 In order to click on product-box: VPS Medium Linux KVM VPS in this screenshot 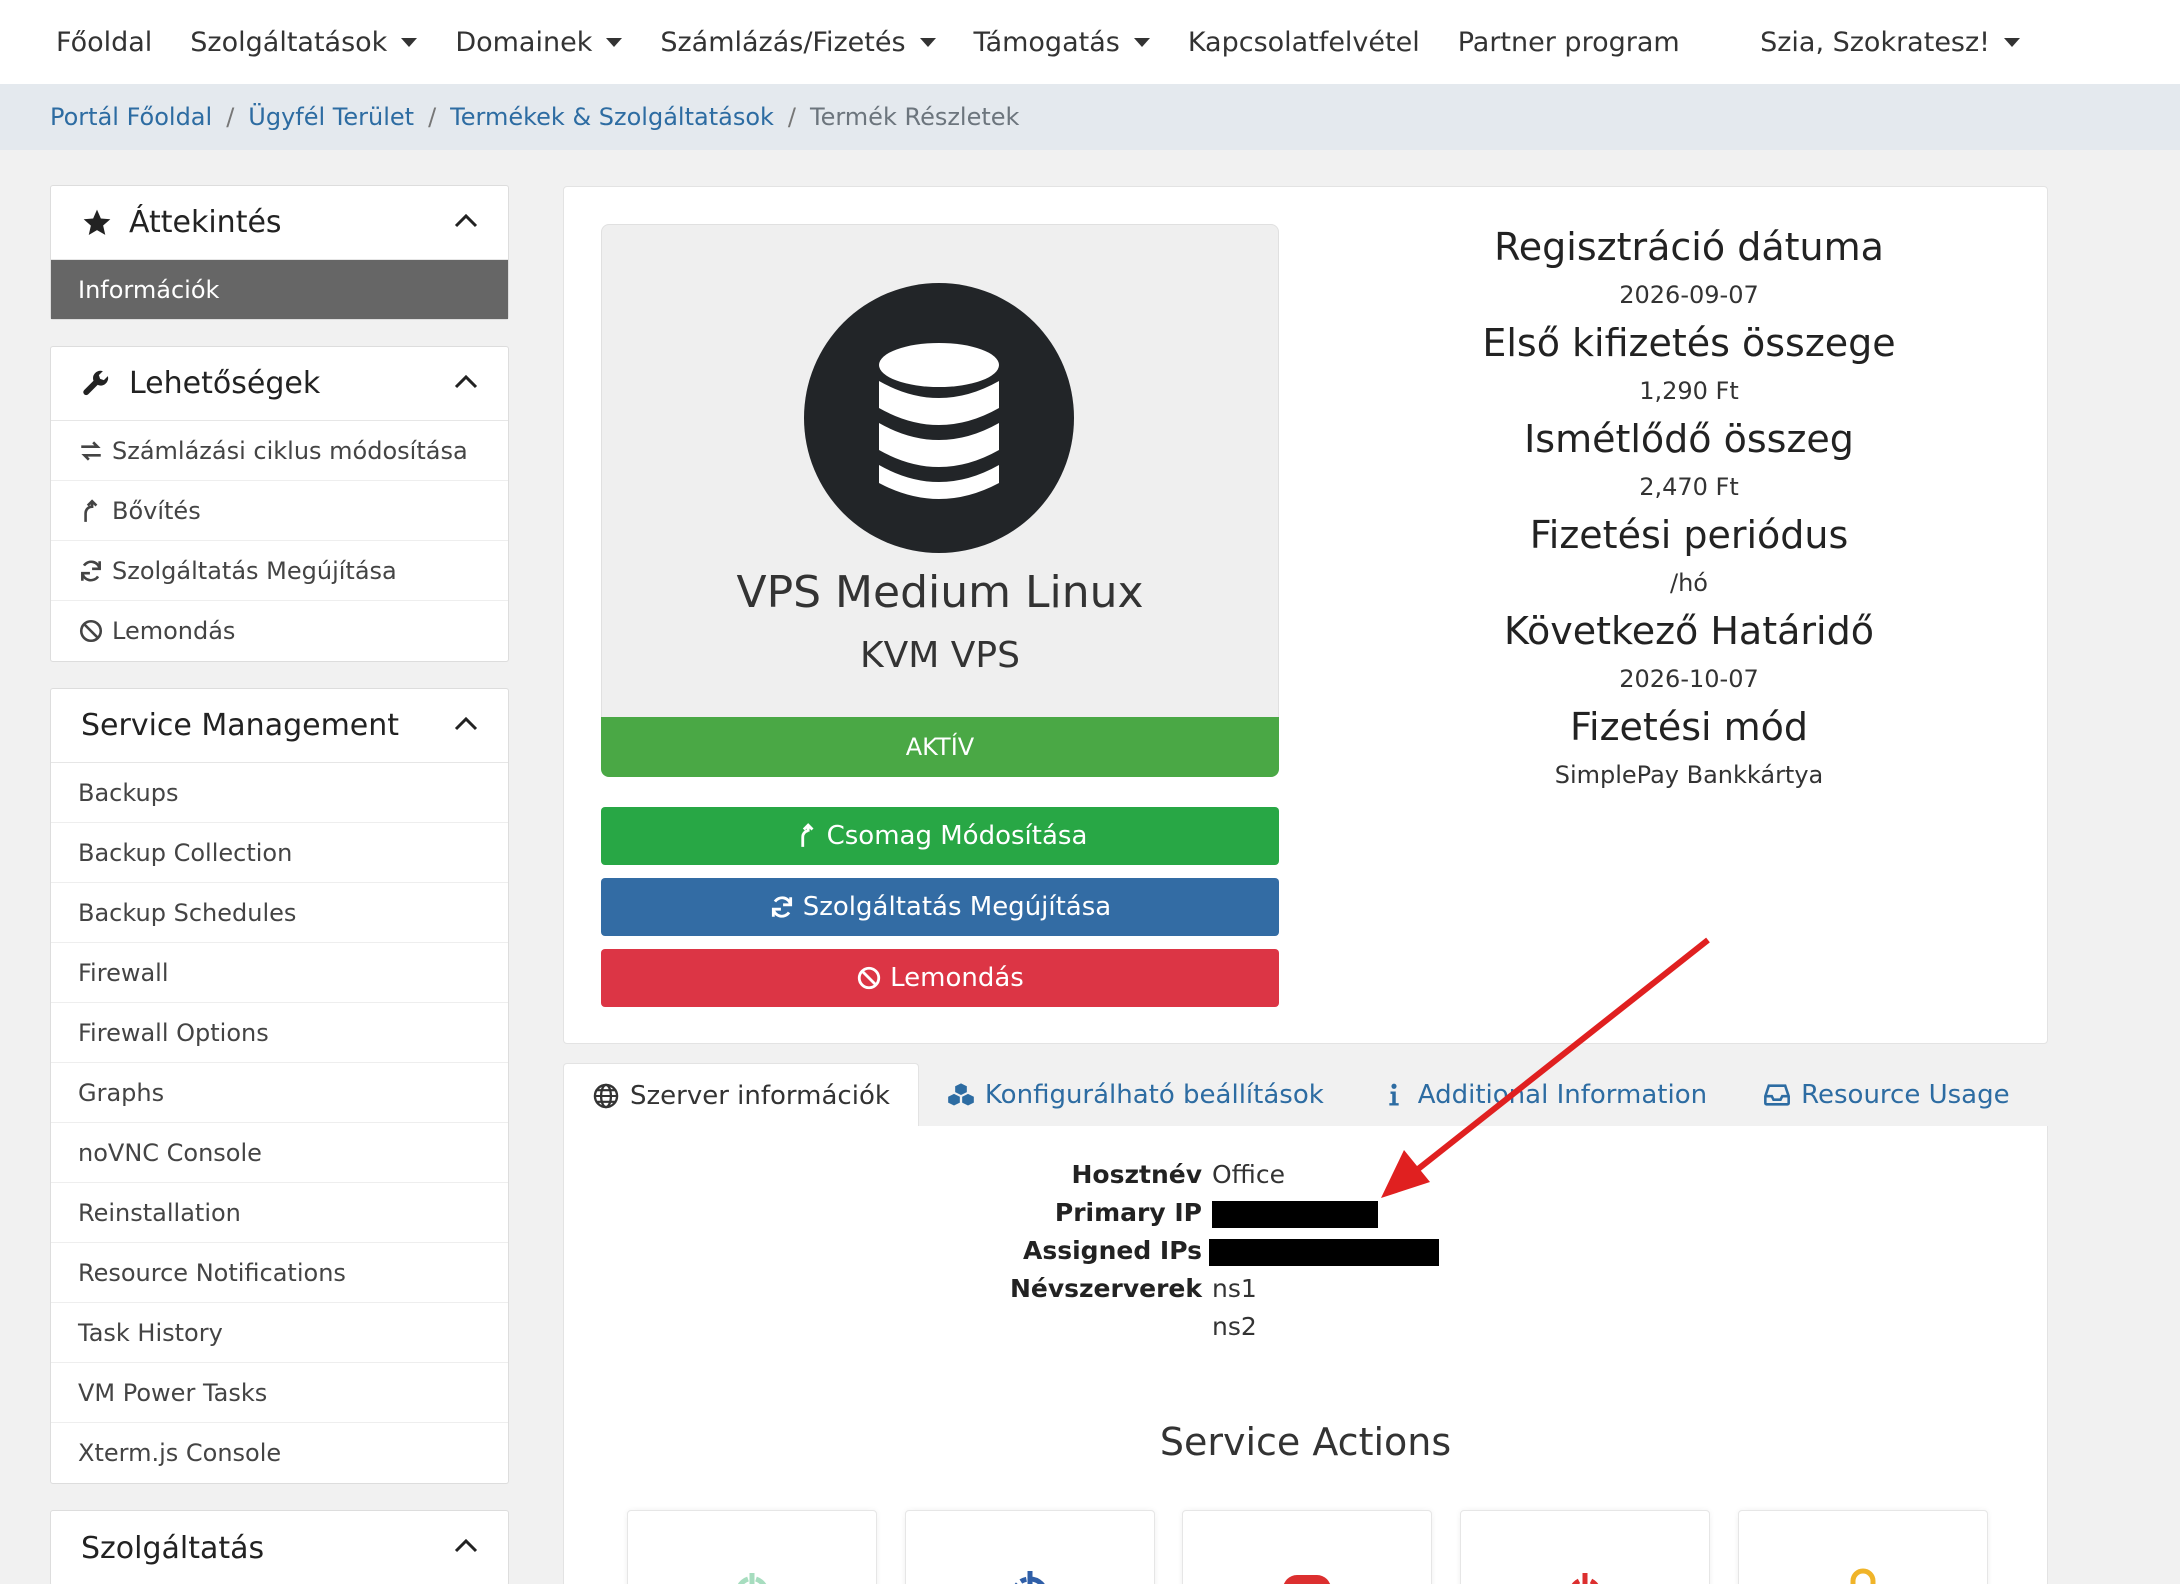, I will do `click(940, 476)`.